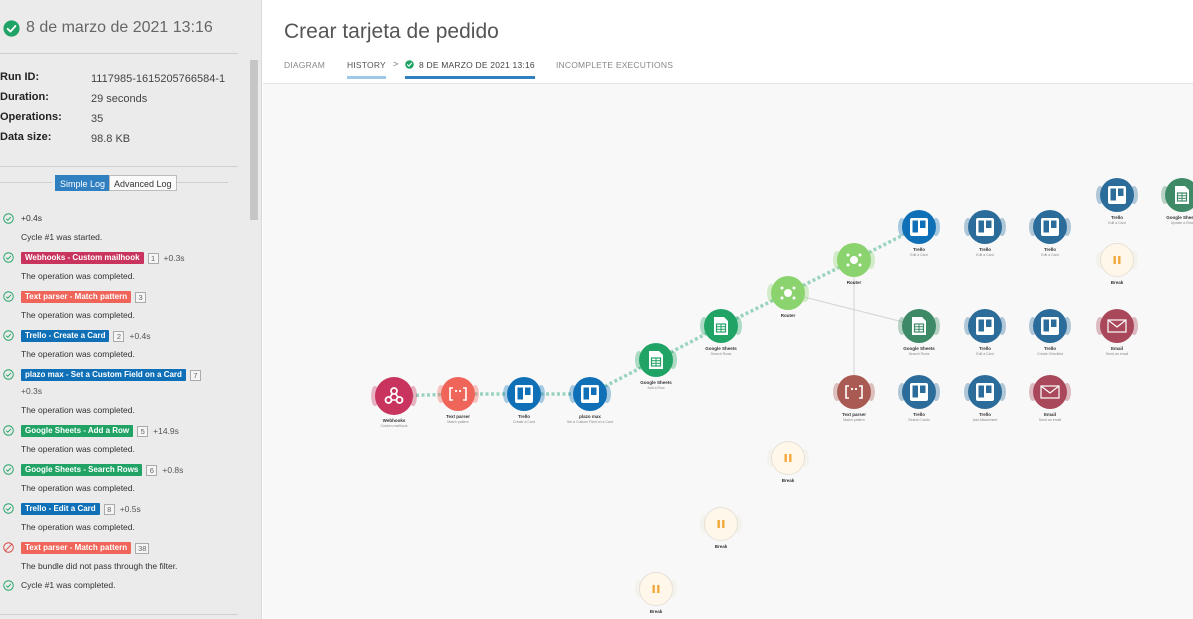 This screenshot has height=619, width=1193. Describe the element at coordinates (82, 470) in the screenshot. I see `module-badge: Google Sheets - Search Rows` at that location.